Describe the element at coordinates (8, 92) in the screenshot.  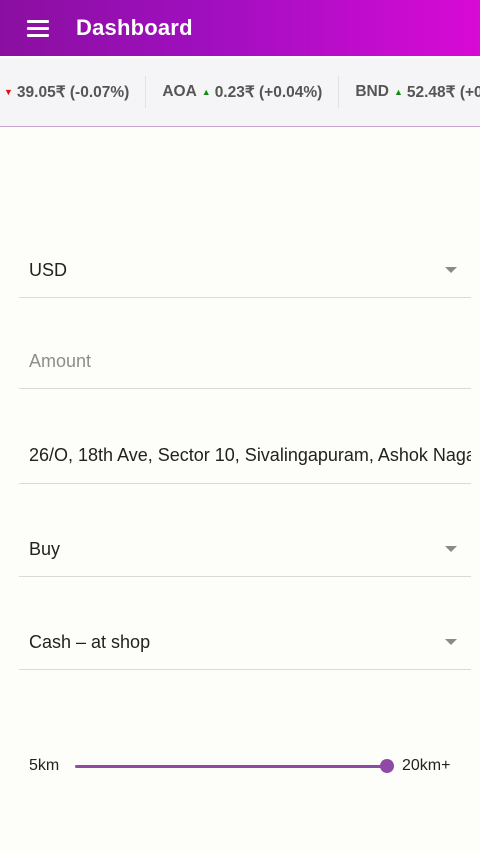
I see `down-arrow-icon: ▼` at that location.